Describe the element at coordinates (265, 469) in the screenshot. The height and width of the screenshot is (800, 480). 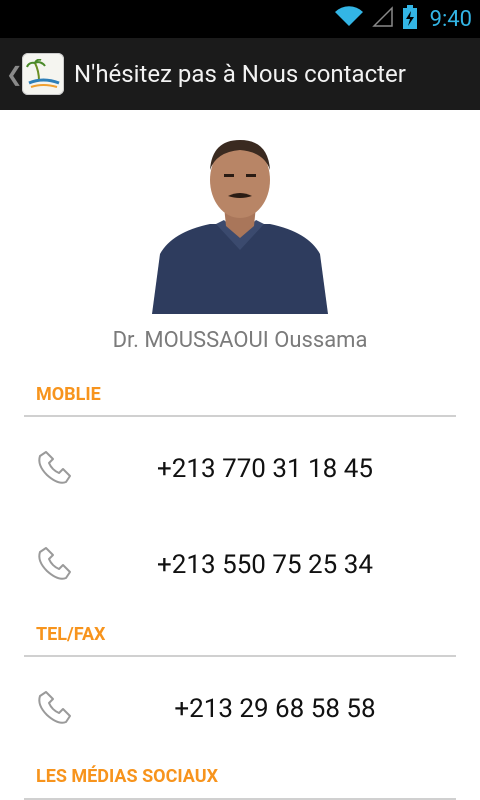
I see `phone-number: +213 770 31 18 45` at that location.